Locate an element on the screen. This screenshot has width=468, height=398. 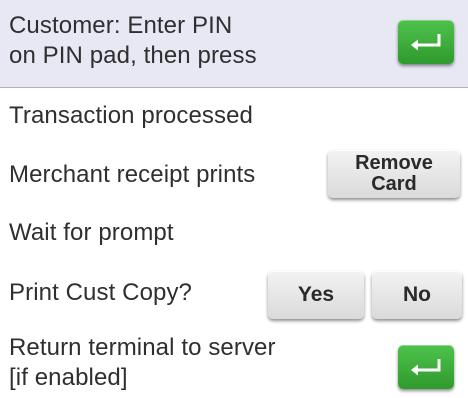
step-6-line-1: Return terminal to server is located at coordinates (142, 347).